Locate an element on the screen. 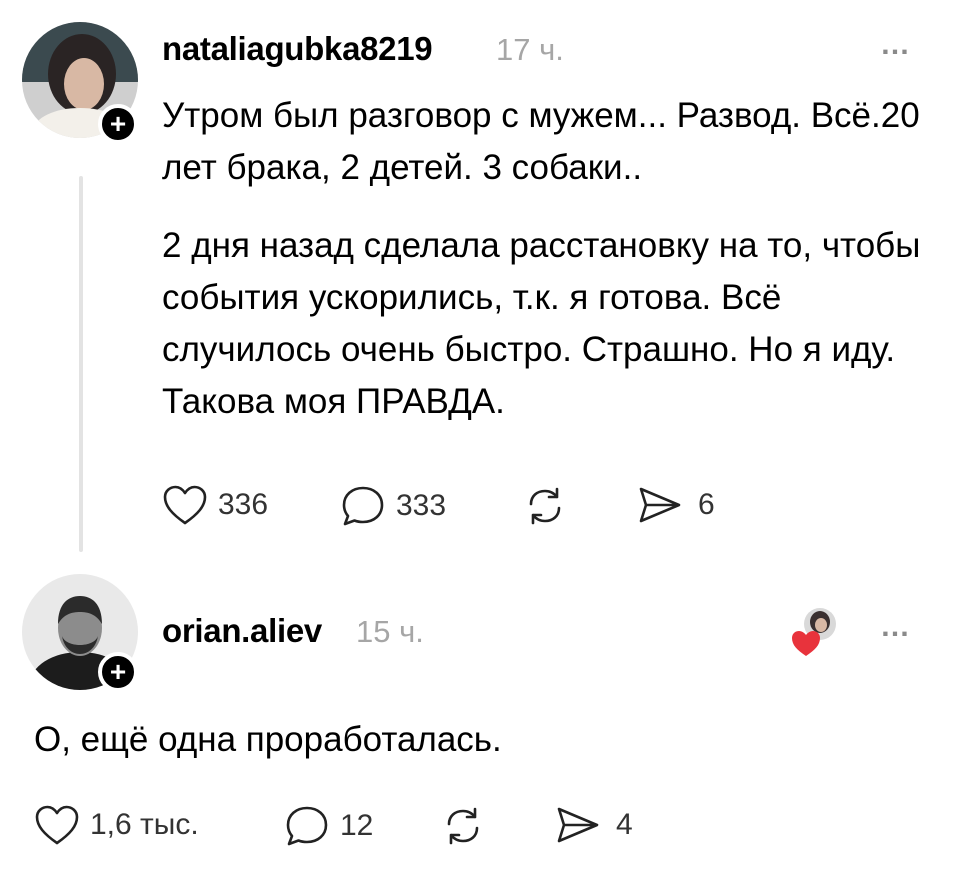  reply-share-button: 4 is located at coordinates (593, 825).